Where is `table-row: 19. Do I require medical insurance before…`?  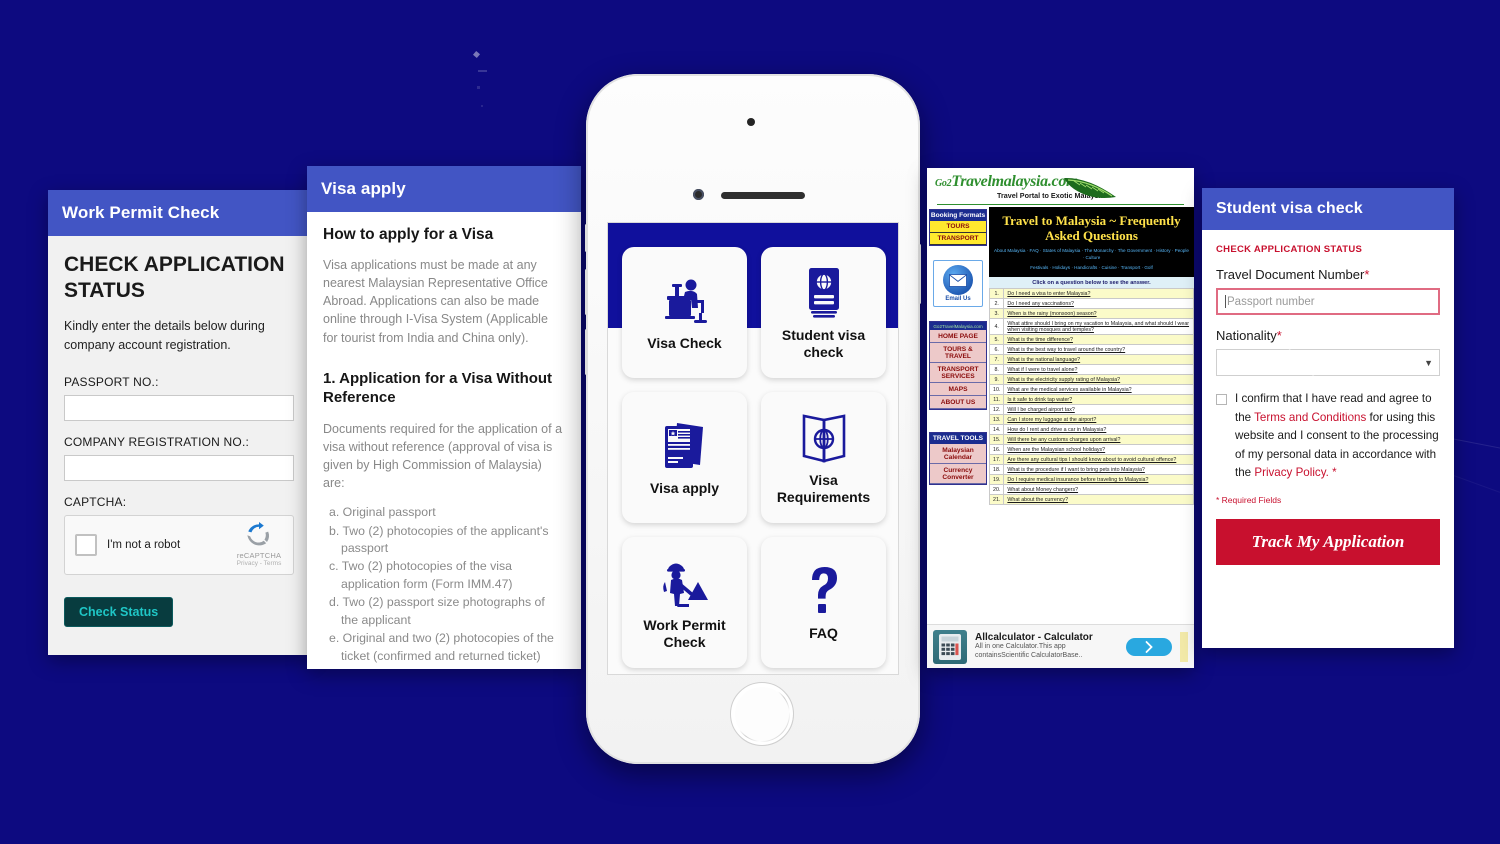
table-row: 19. Do I require medical insurance before… is located at coordinates (1091, 480).